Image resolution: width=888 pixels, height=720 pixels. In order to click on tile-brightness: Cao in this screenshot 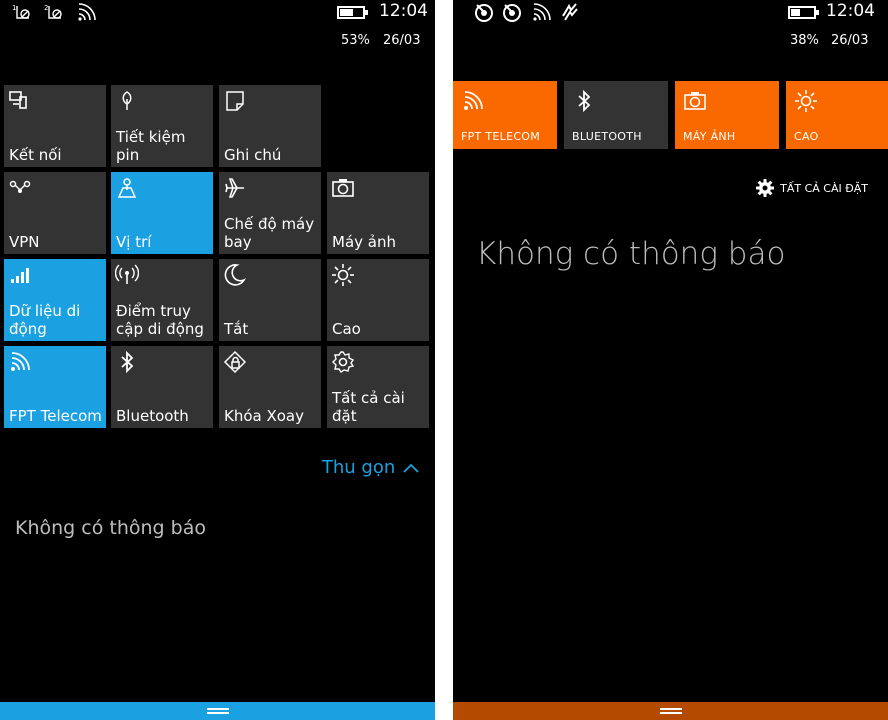, I will do `click(378, 300)`.